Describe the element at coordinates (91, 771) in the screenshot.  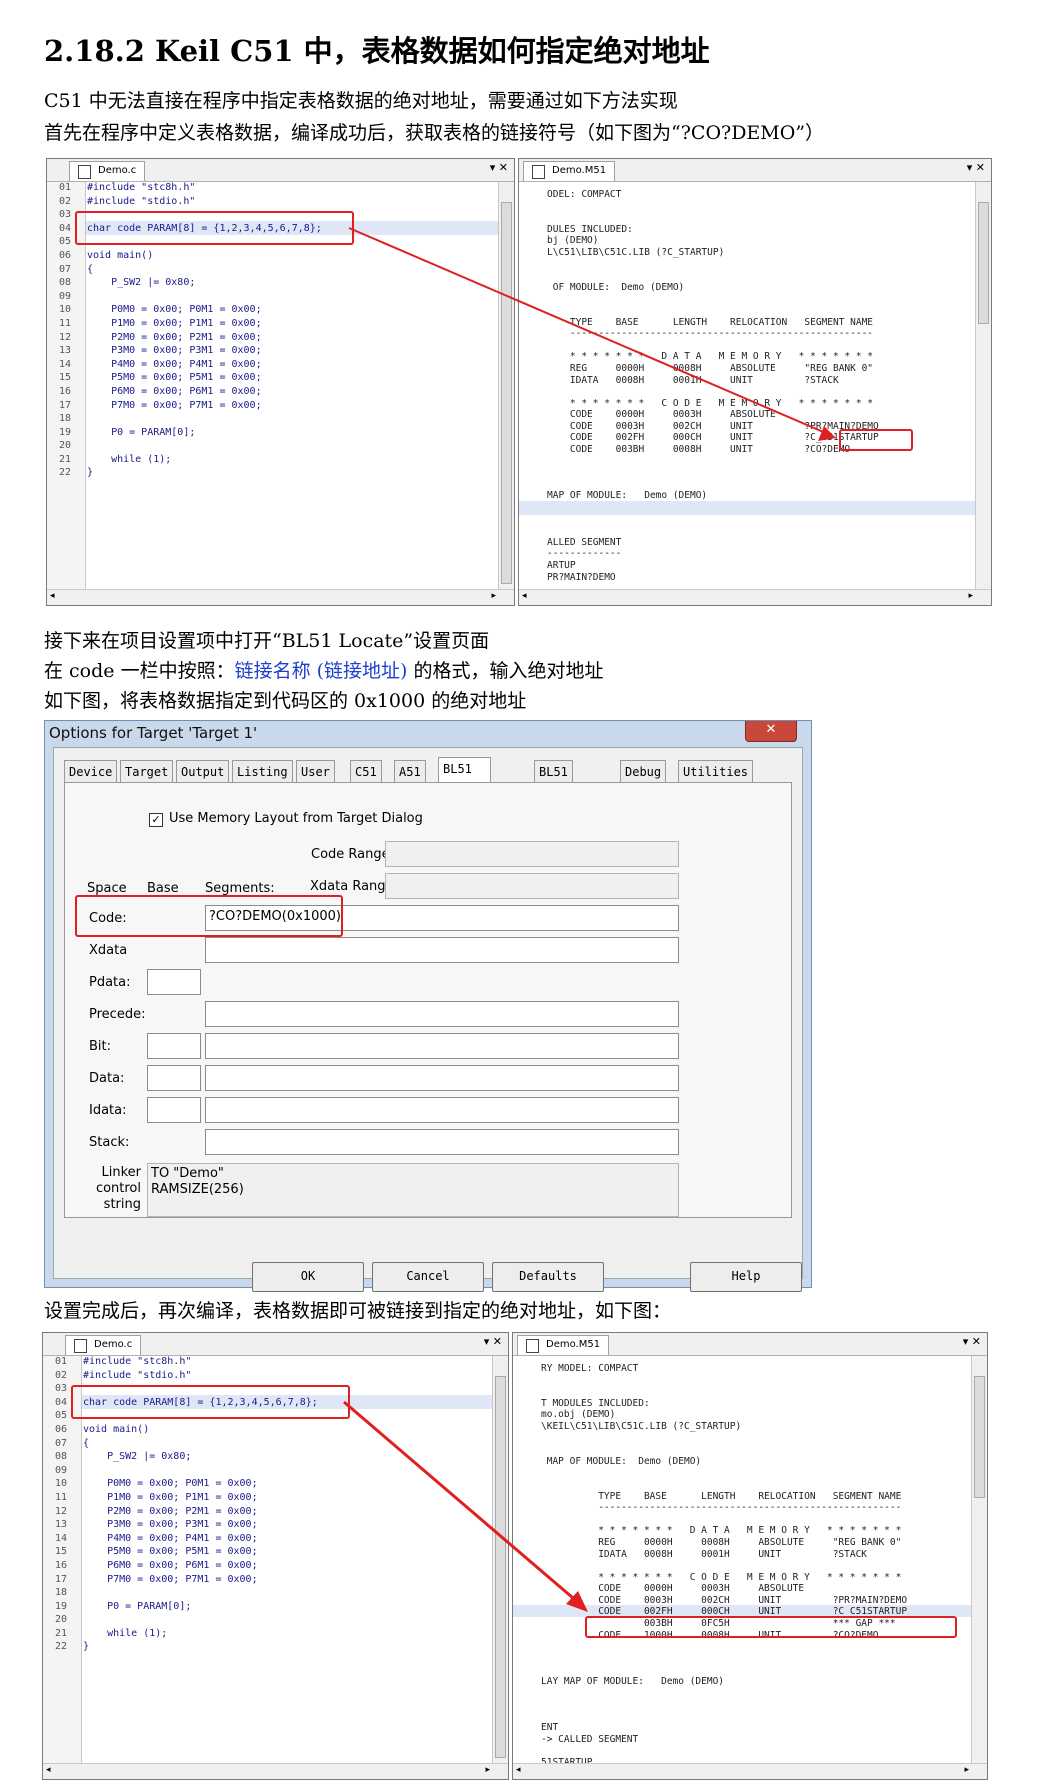
I see `tab-device: Device` at that location.